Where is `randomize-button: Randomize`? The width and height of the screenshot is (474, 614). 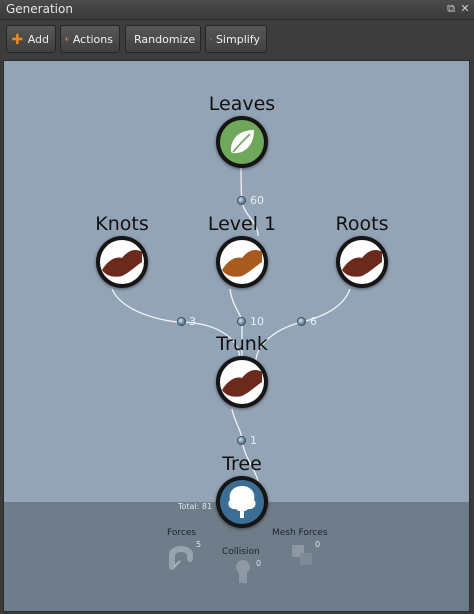
randomize-button: Randomize is located at coordinates (163, 39).